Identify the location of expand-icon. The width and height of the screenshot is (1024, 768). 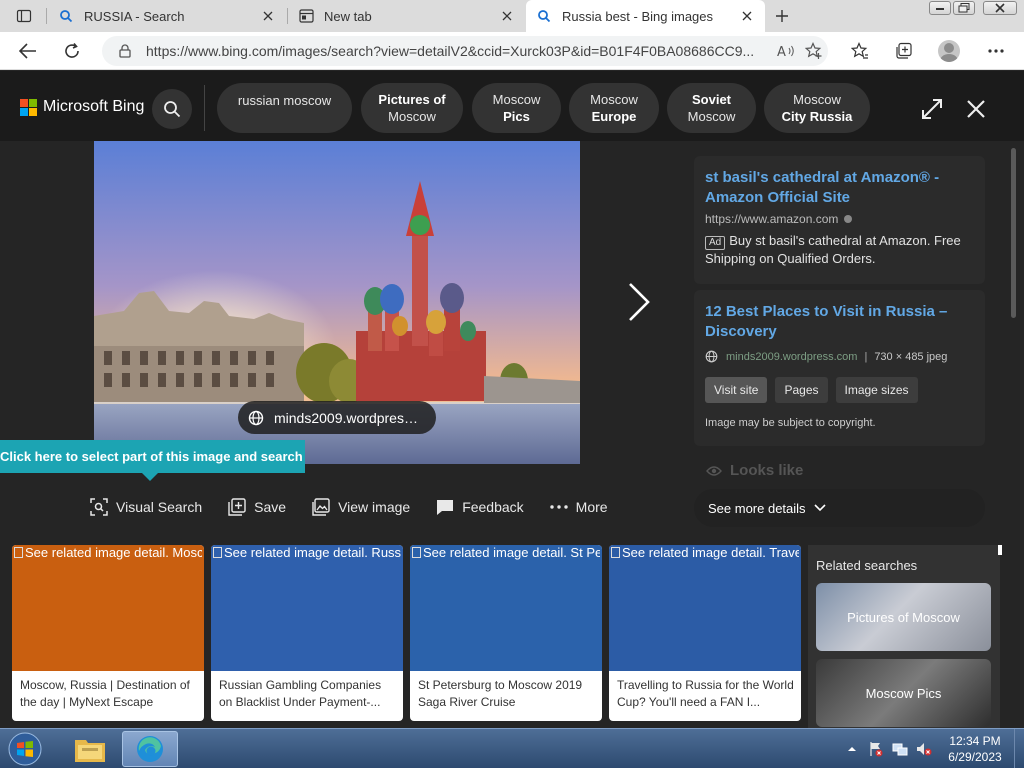
(932, 109).